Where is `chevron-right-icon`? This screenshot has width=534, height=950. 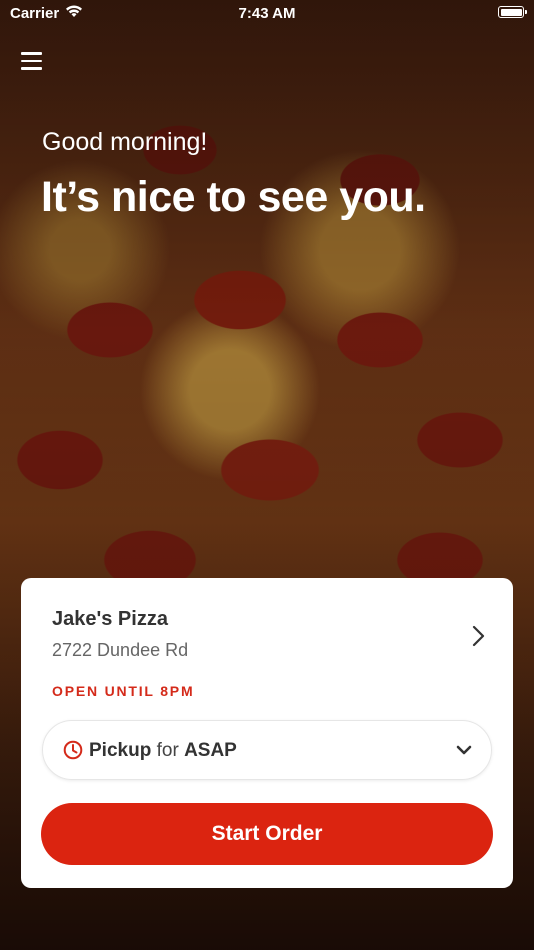 chevron-right-icon is located at coordinates (479, 635).